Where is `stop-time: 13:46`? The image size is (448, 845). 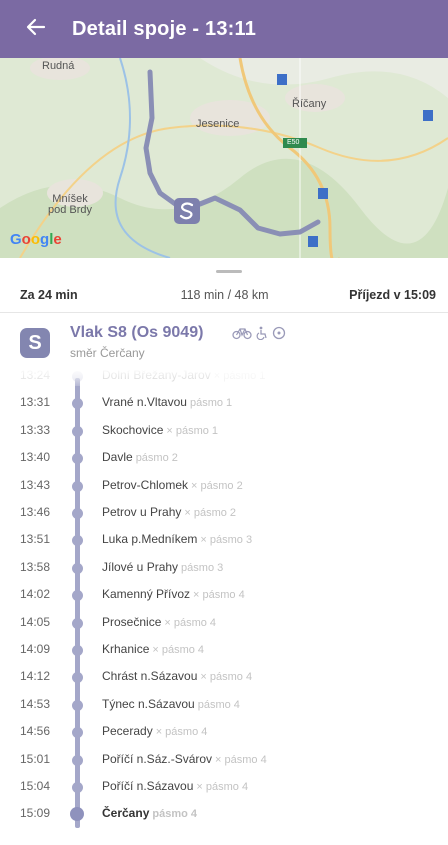
stop-time: 13:46 is located at coordinates (35, 512).